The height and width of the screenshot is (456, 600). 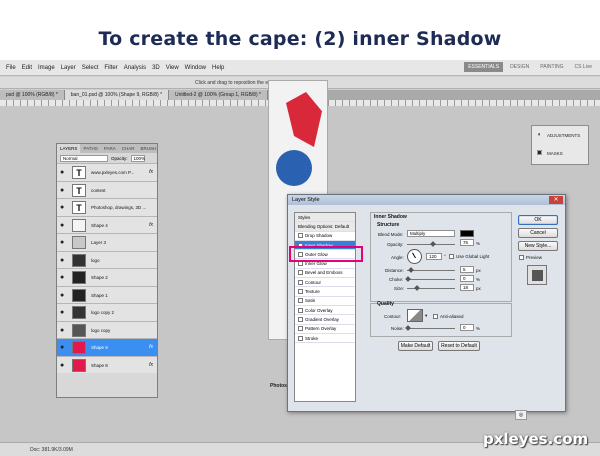 I want to click on choke-slider, so click(x=431, y=279).